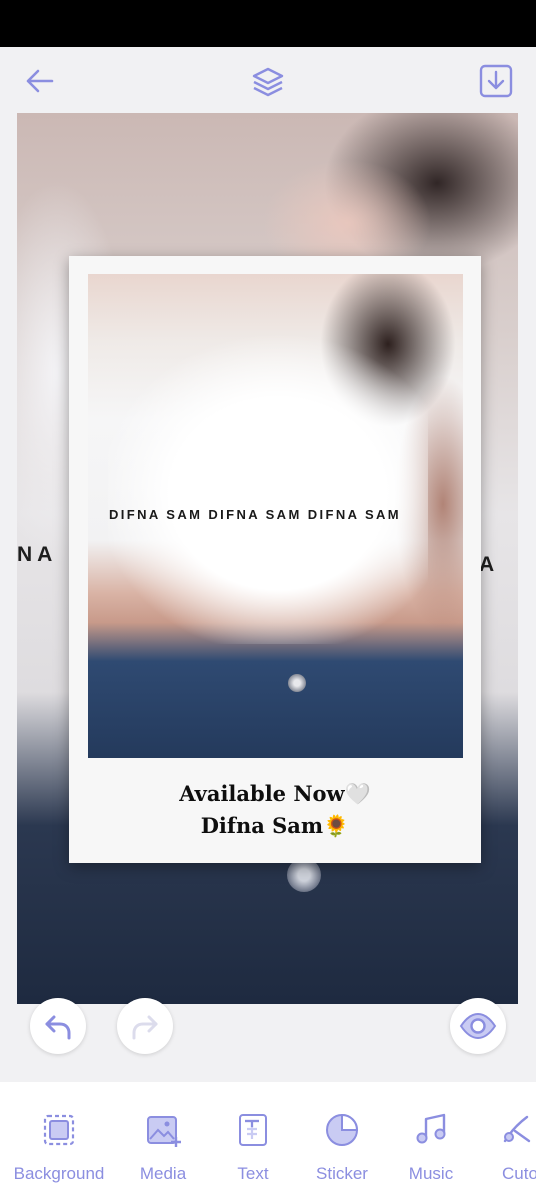 The width and height of the screenshot is (536, 1200). I want to click on back-button, so click(40, 81).